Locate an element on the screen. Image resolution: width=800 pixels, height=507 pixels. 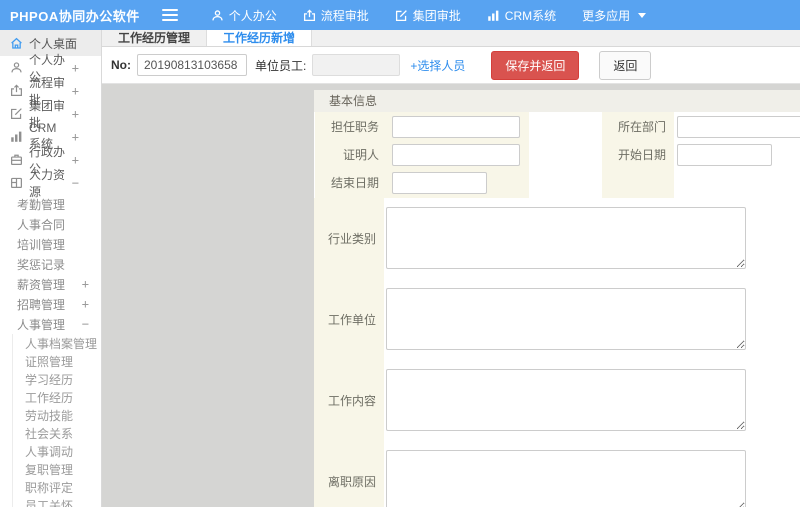
sidebar-item-label: 学习经历 is located at coordinates (49, 379).